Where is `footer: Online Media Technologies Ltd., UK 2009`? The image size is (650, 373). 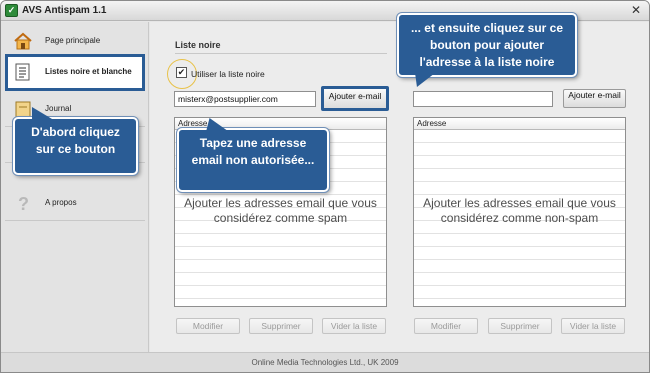
footer: Online Media Technologies Ltd., UK 2009 is located at coordinates (325, 362).